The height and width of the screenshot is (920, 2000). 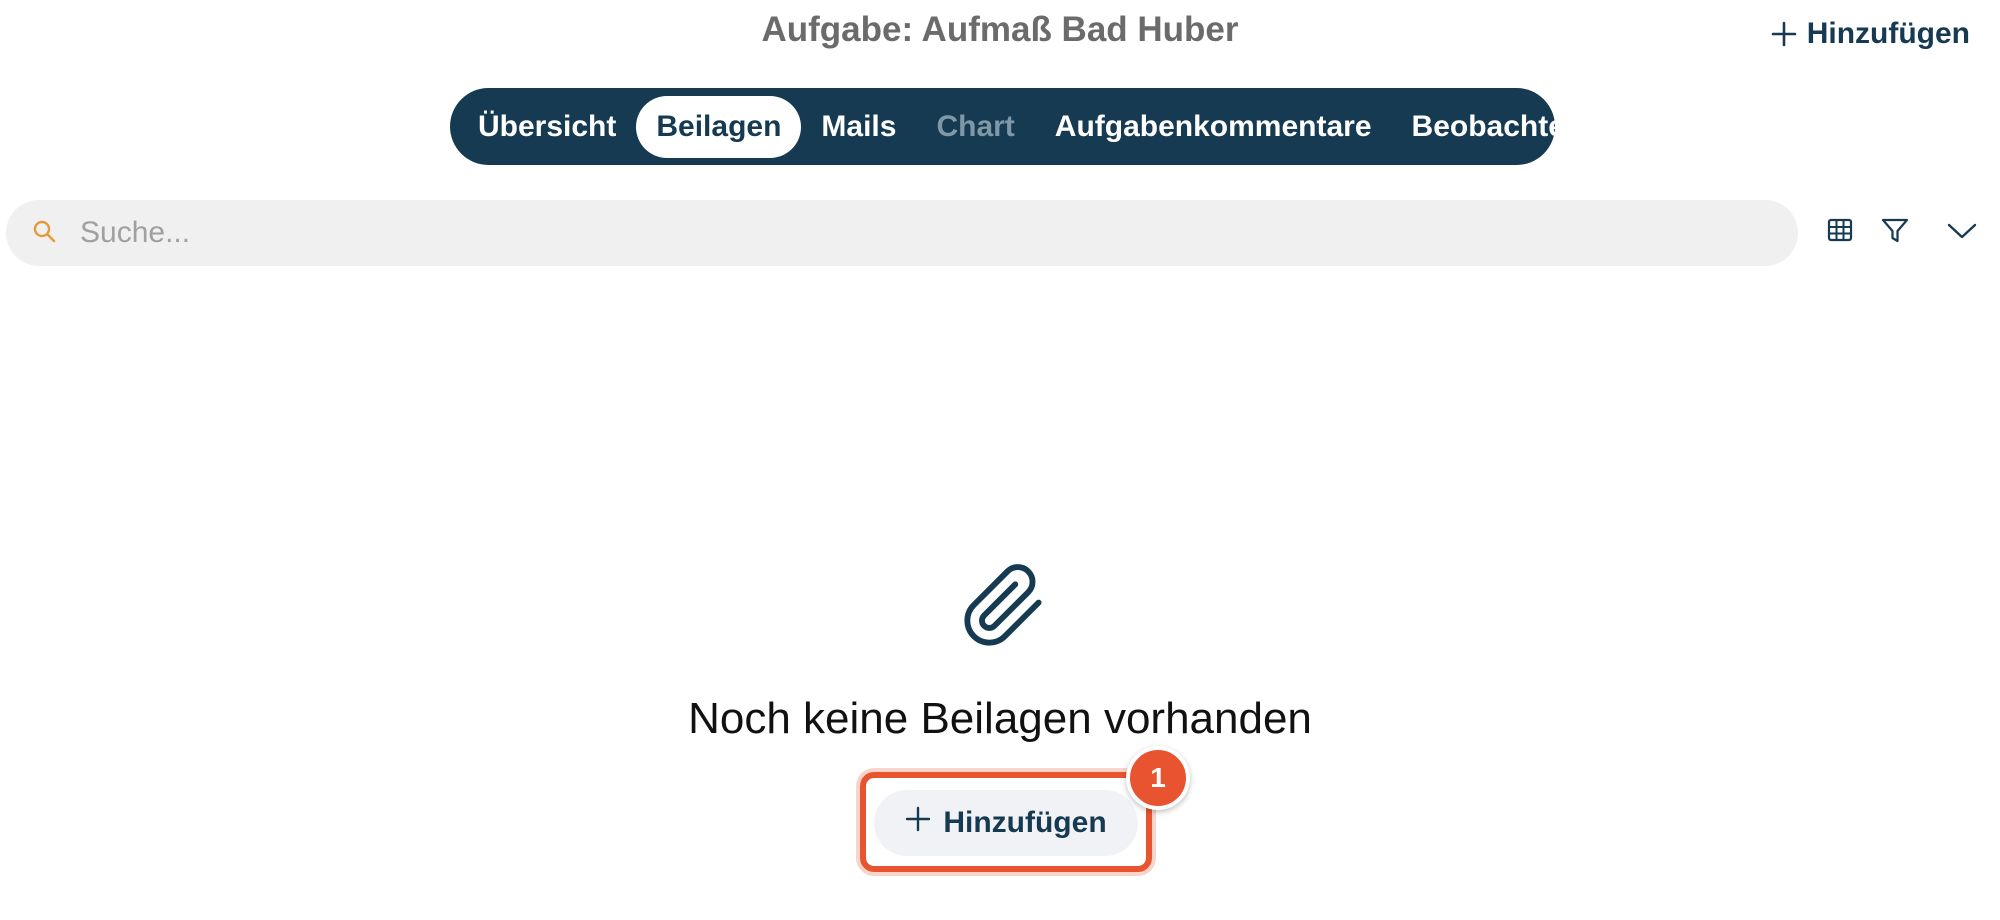 What do you see at coordinates (1158, 778) in the screenshot?
I see `step-badge: 1` at bounding box center [1158, 778].